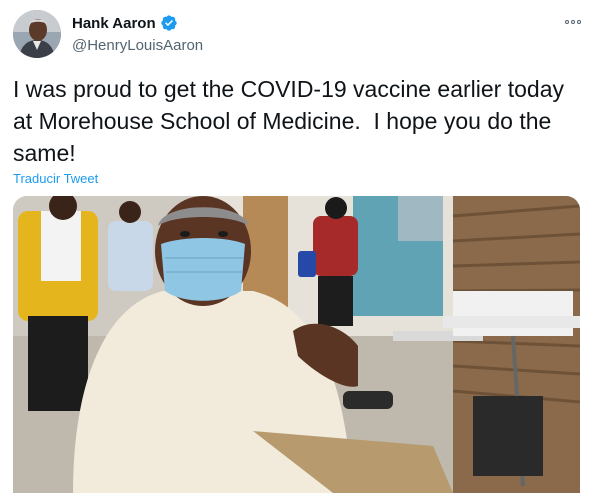 This screenshot has height=496, width=598. What do you see at coordinates (114, 23) in the screenshot?
I see `author-display-name: Hank Aaron` at bounding box center [114, 23].